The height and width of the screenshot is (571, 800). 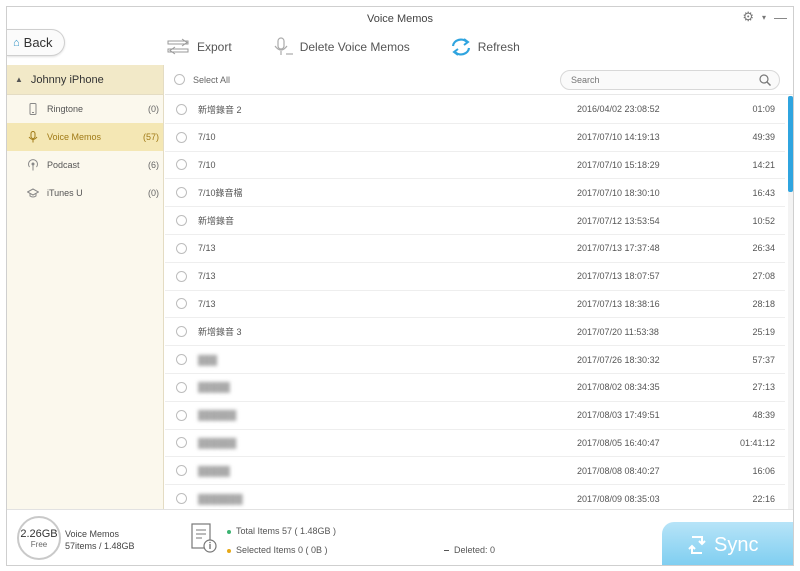 What do you see at coordinates (475, 444) in the screenshot?
I see `table-row: ██████ 2017/08/05 16:40:47 01:41:12` at bounding box center [475, 444].